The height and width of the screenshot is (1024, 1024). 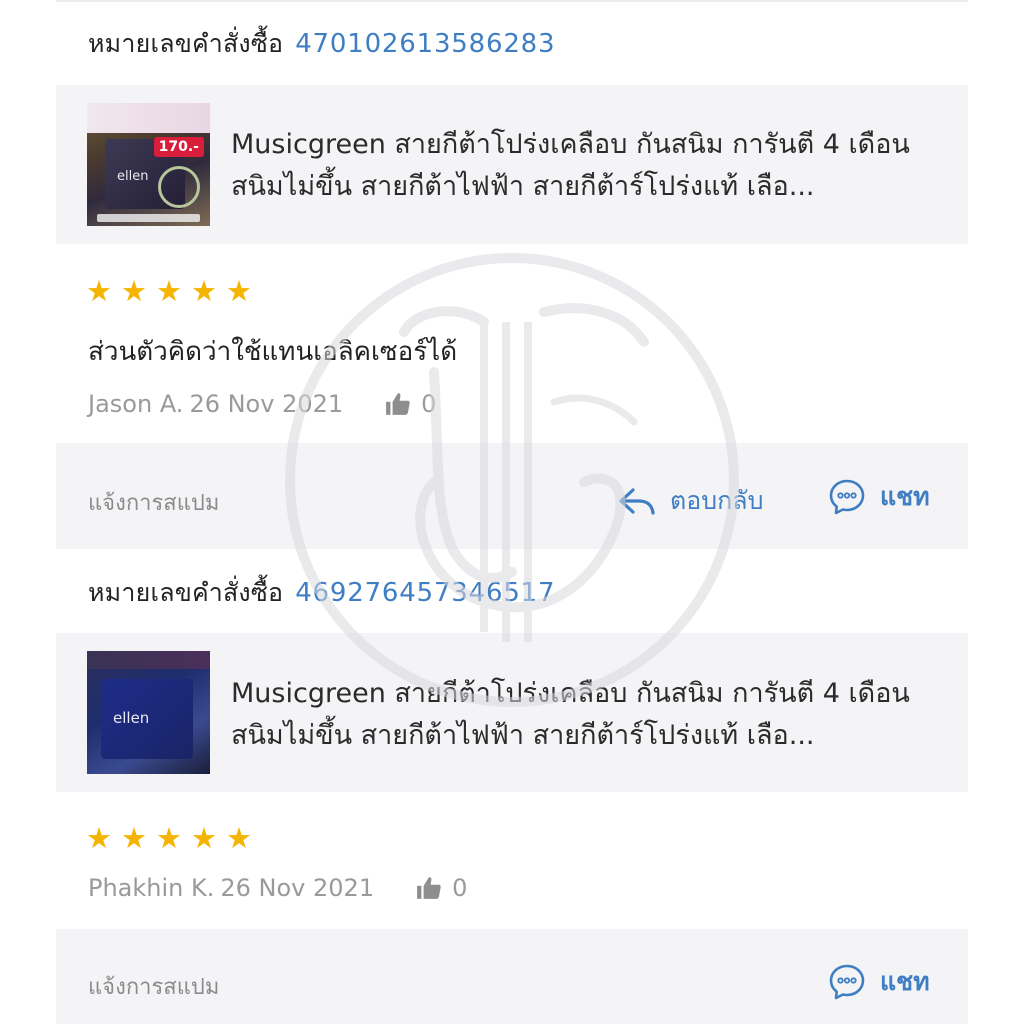 I want to click on review-meta: Phakhin K. 26 Nov 2021 0, so click(x=277, y=888).